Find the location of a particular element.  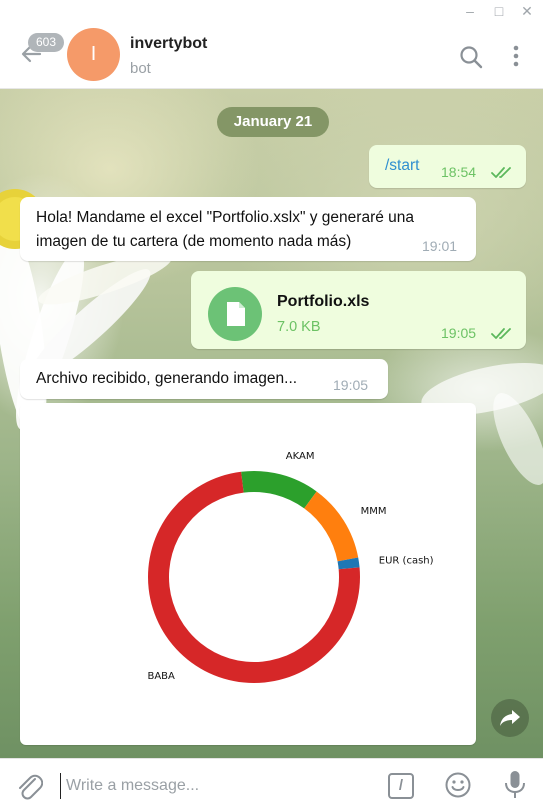

donut-slice-akam is located at coordinates (279, 490).